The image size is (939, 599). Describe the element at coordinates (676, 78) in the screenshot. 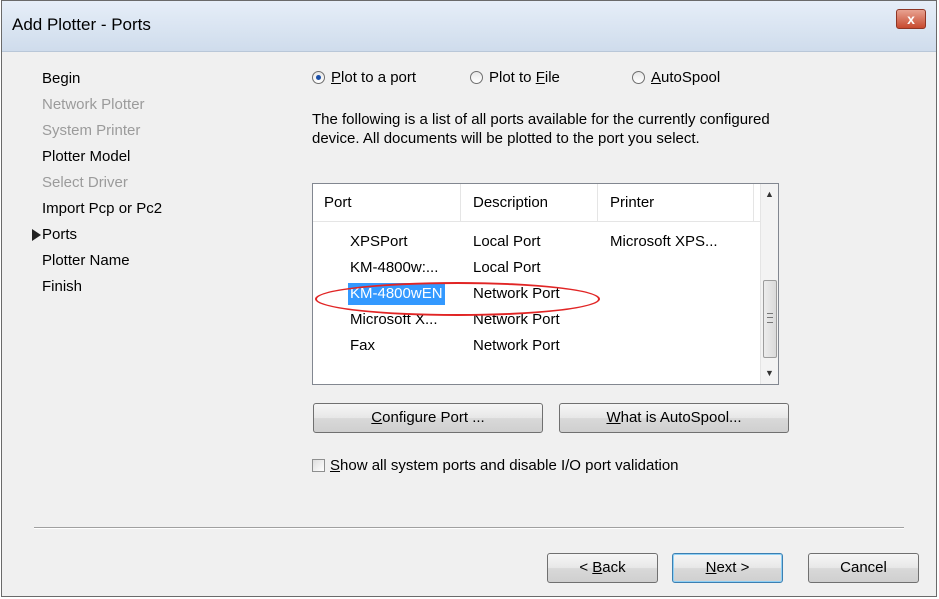

I see `autospool-radio: AutoSpool` at that location.